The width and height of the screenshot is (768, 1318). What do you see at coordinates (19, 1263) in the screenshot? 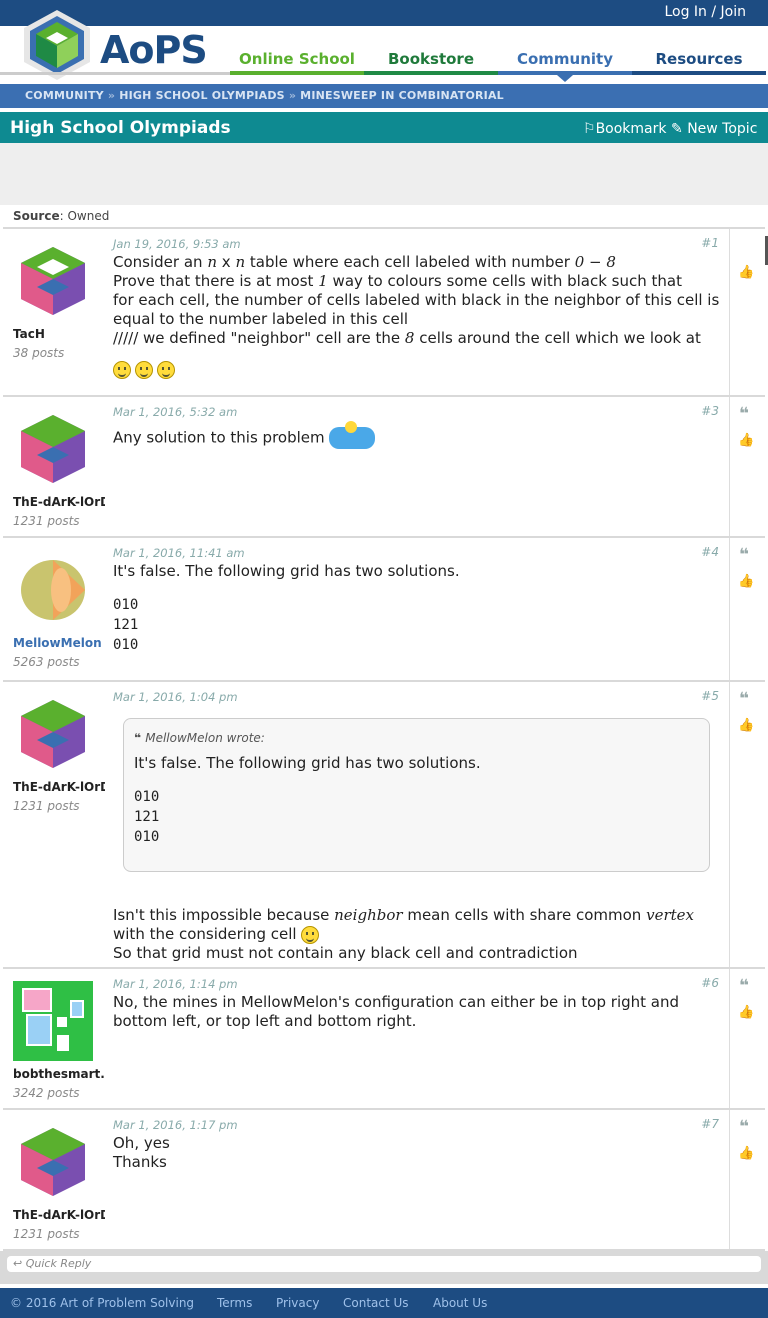
I see `reply-icon: ↩` at bounding box center [19, 1263].